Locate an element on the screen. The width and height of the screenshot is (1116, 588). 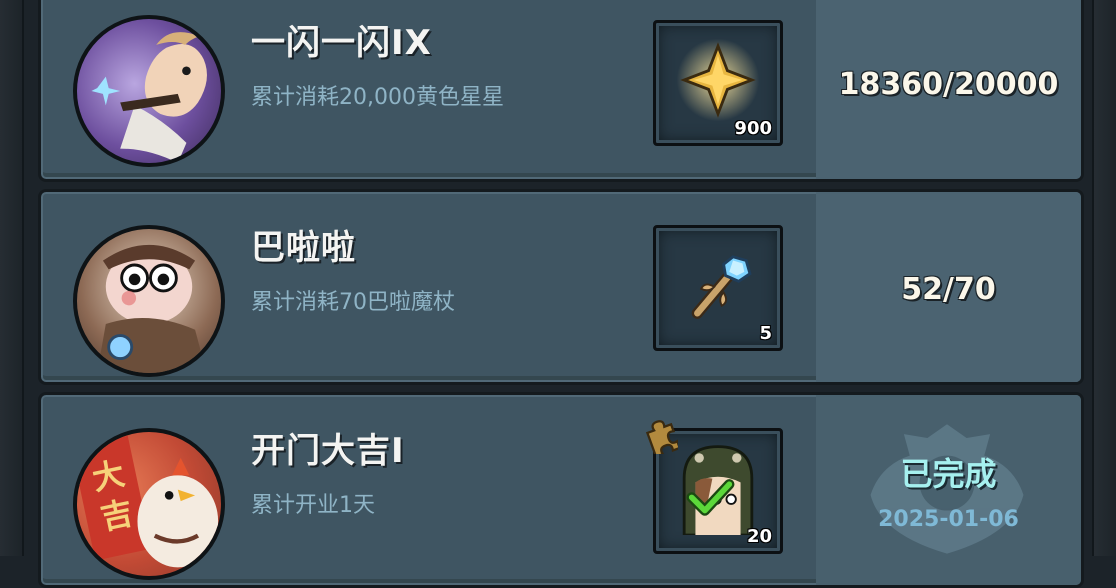
reward-slot: 5 is located at coordinates (718, 288).